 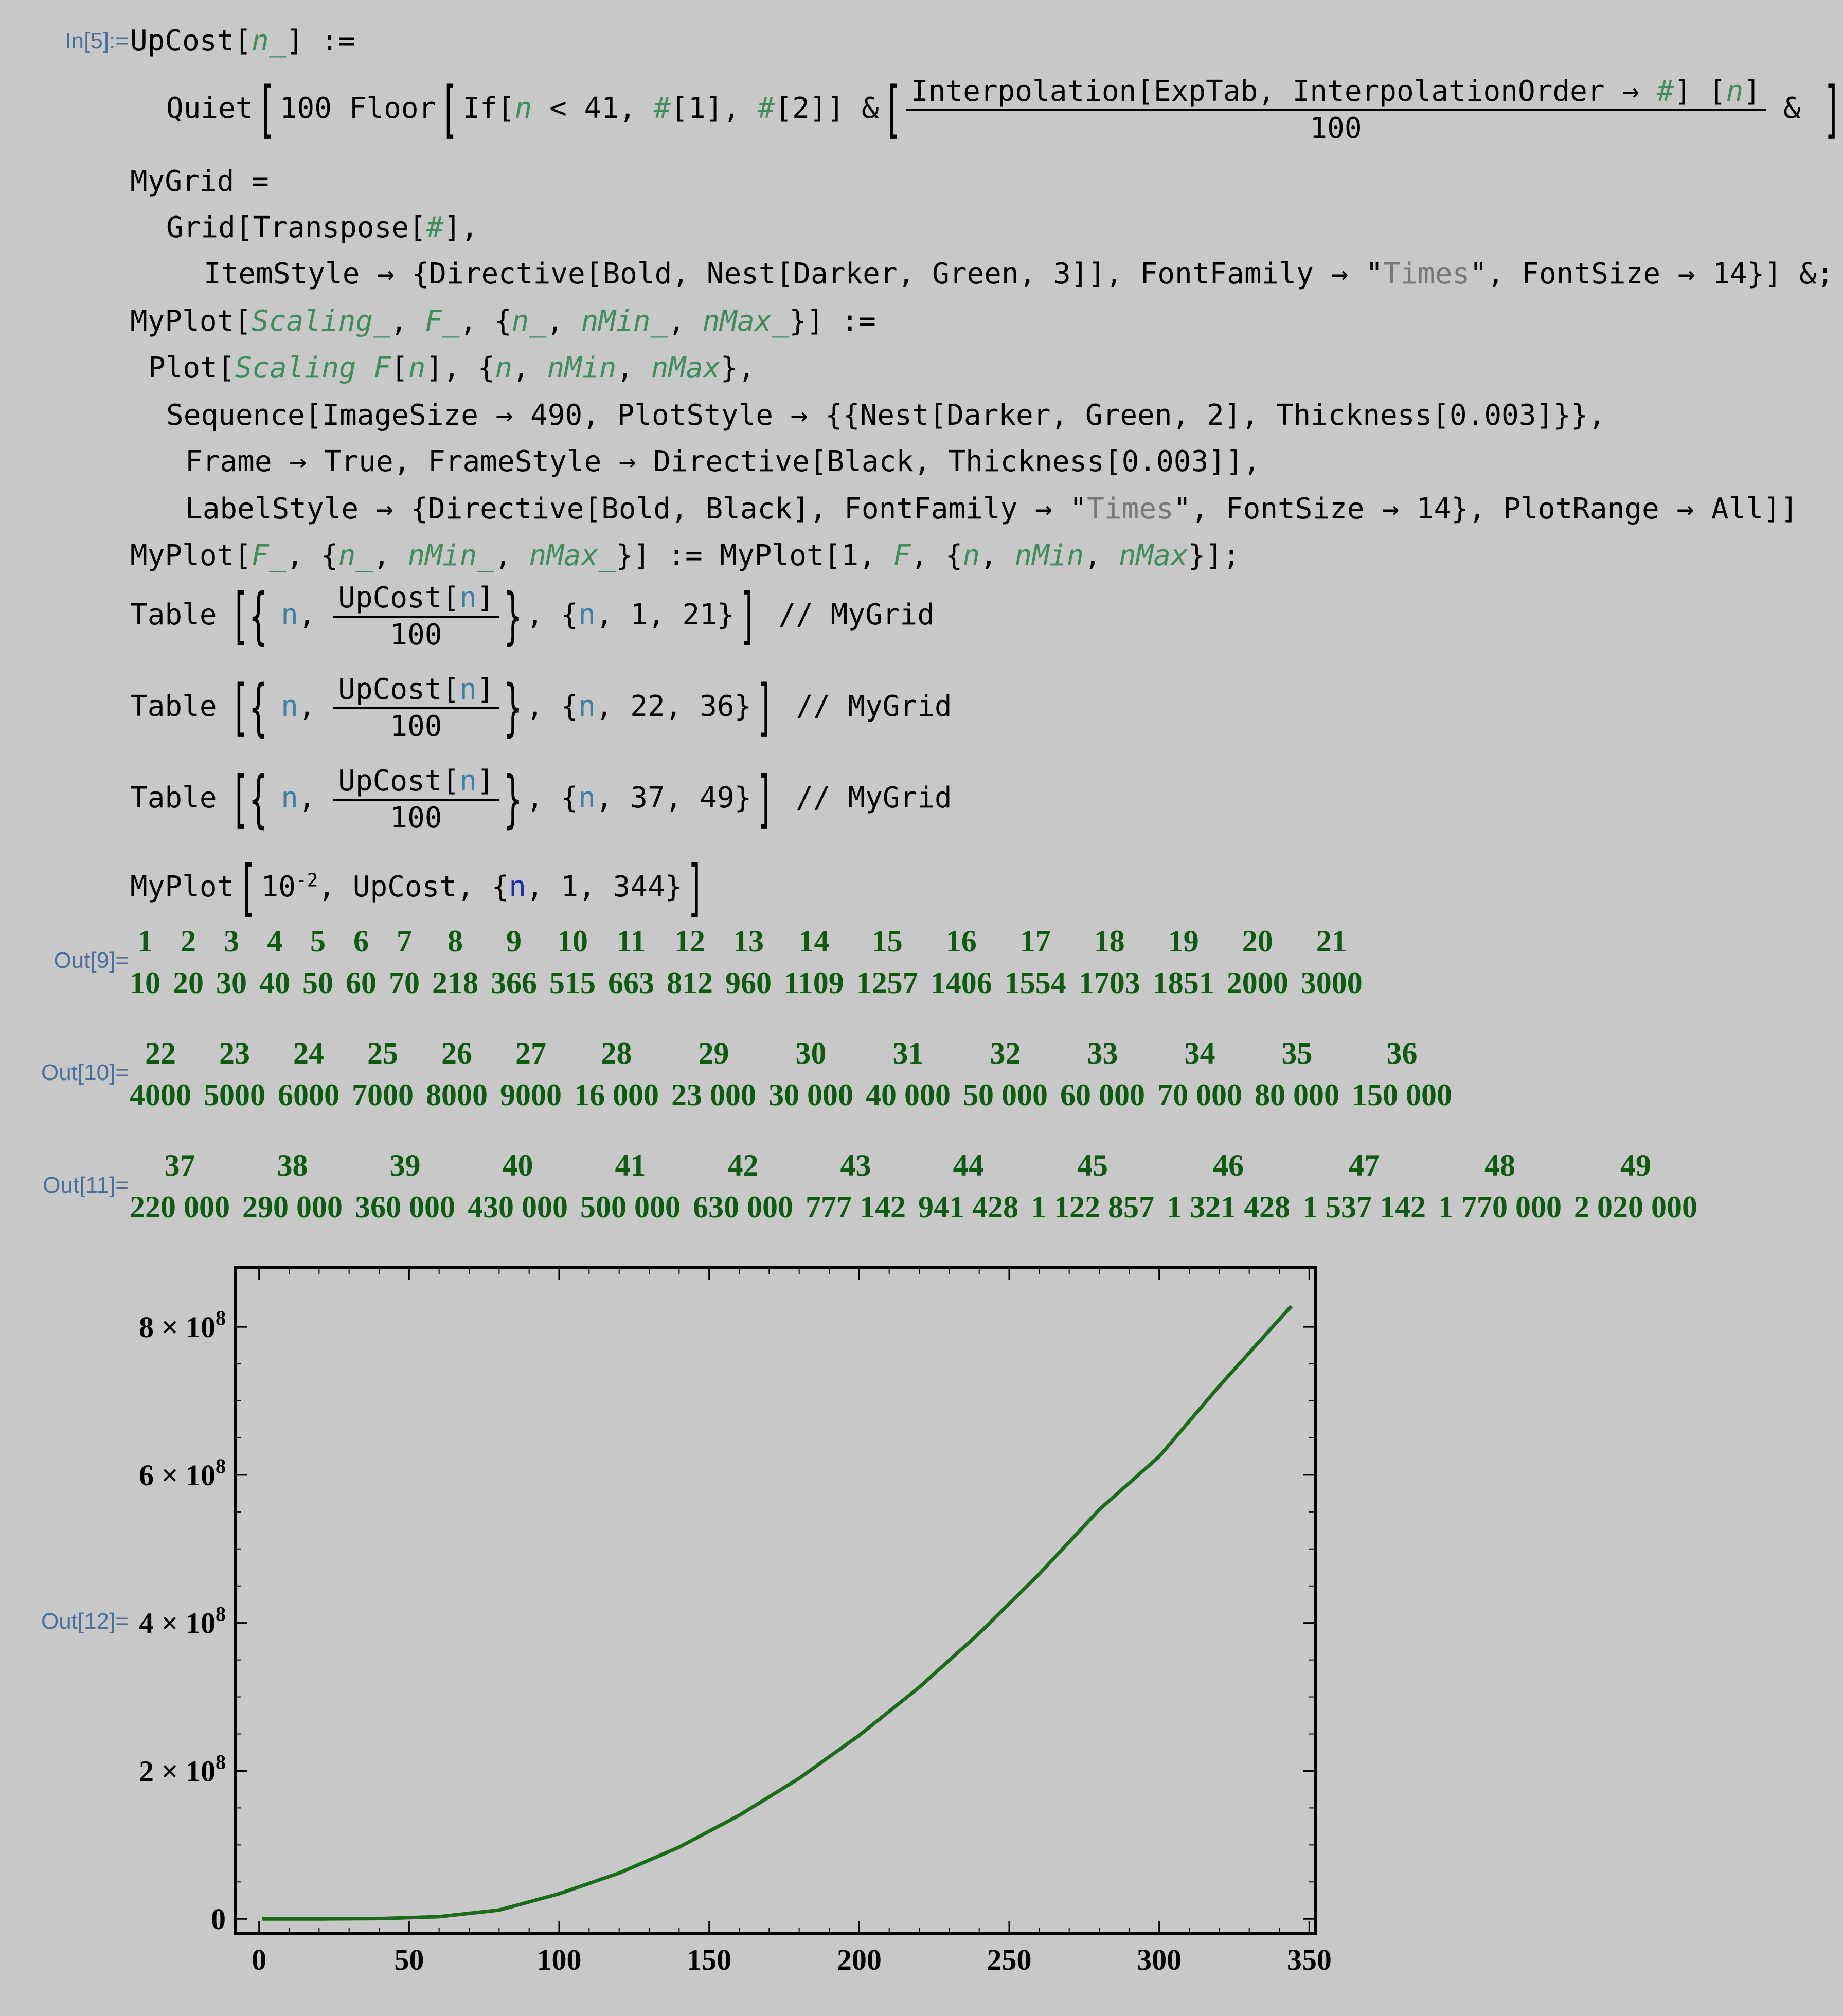 What do you see at coordinates (1297, 1053) in the screenshot?
I see `grid-index-cell: 35` at bounding box center [1297, 1053].